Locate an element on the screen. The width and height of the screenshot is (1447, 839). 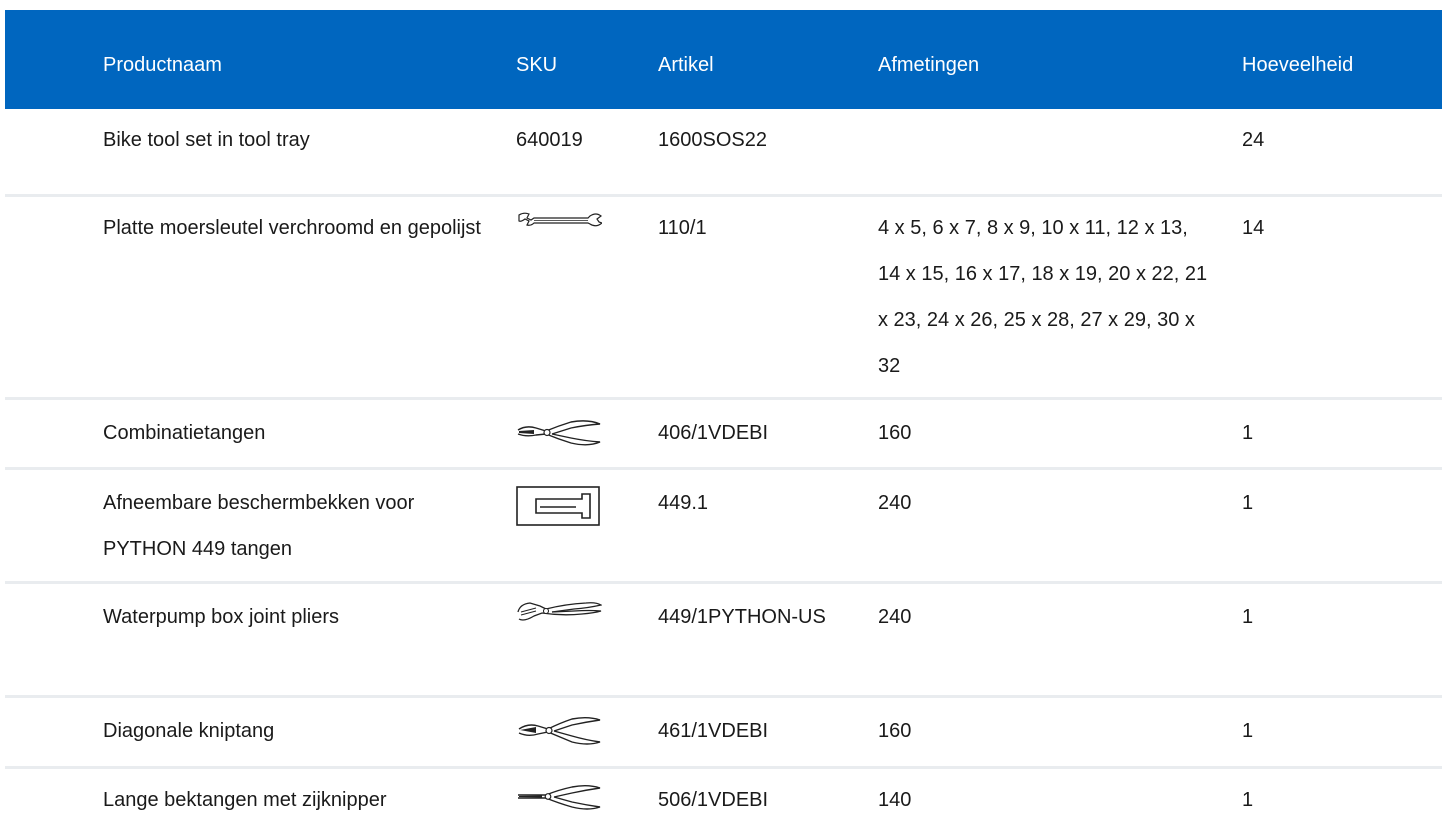
header-article: Artikel is located at coordinates (686, 65).